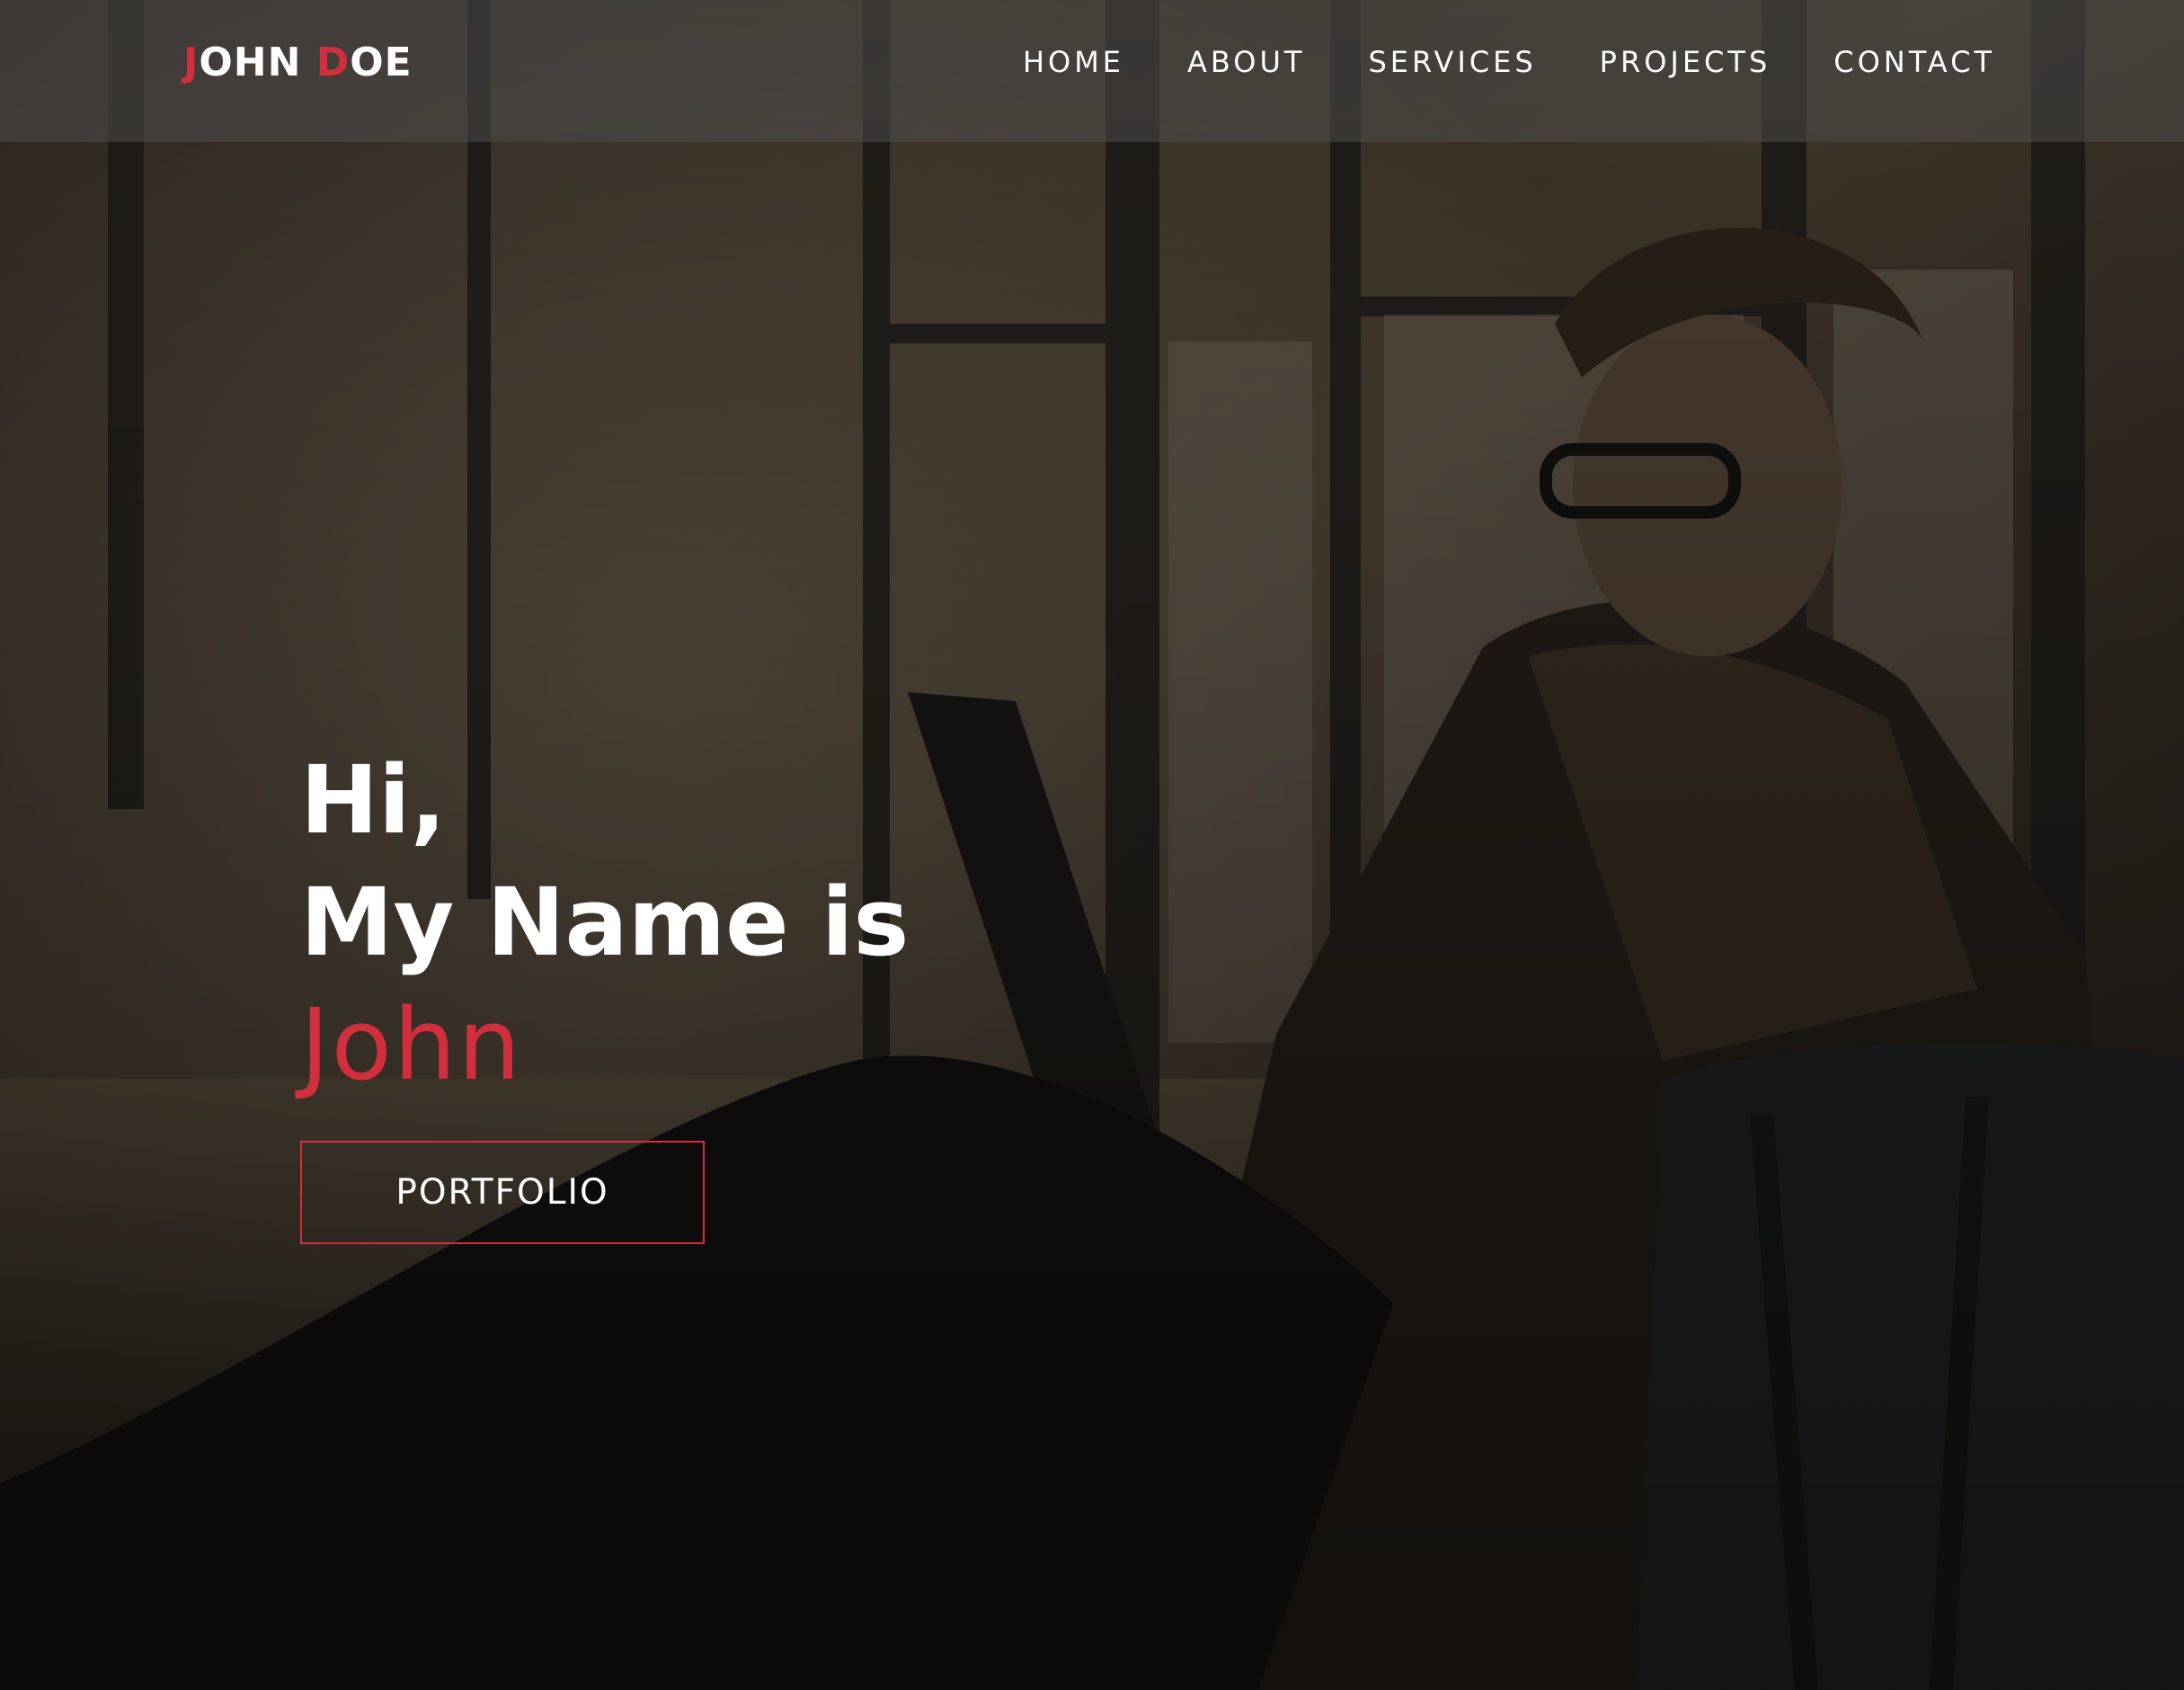 This screenshot has height=1690, width=2184. I want to click on nav-link-contact: CONTACT, so click(1914, 62).